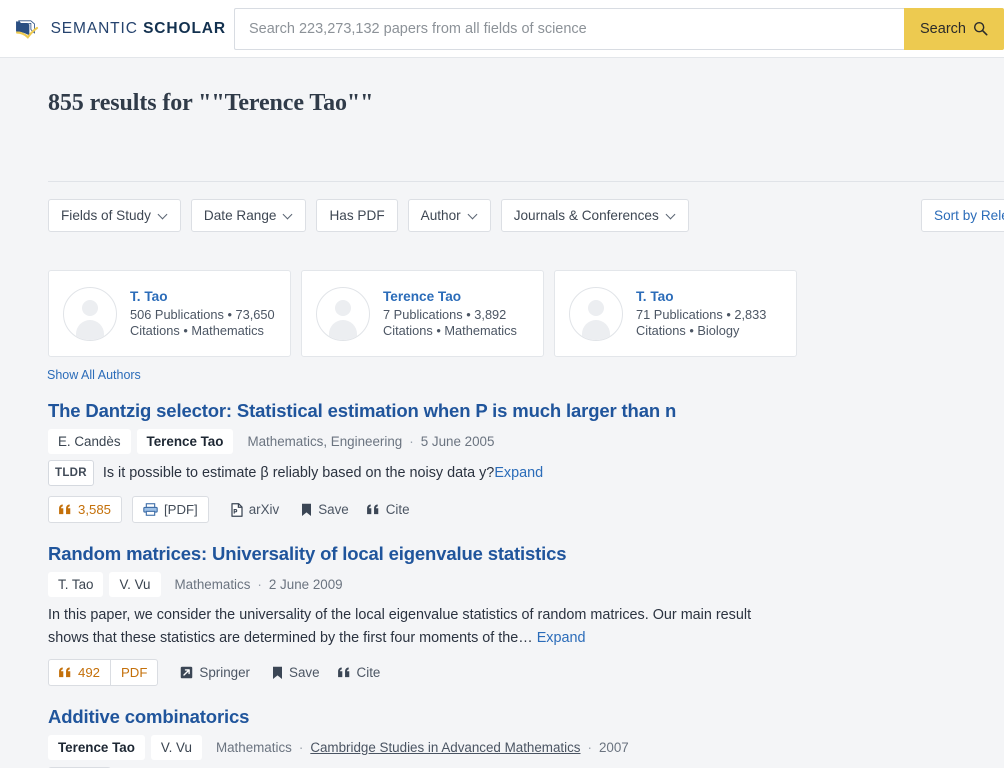 The height and width of the screenshot is (768, 1004). Describe the element at coordinates (225, 672) in the screenshot. I see `source-link-label: Springer` at that location.